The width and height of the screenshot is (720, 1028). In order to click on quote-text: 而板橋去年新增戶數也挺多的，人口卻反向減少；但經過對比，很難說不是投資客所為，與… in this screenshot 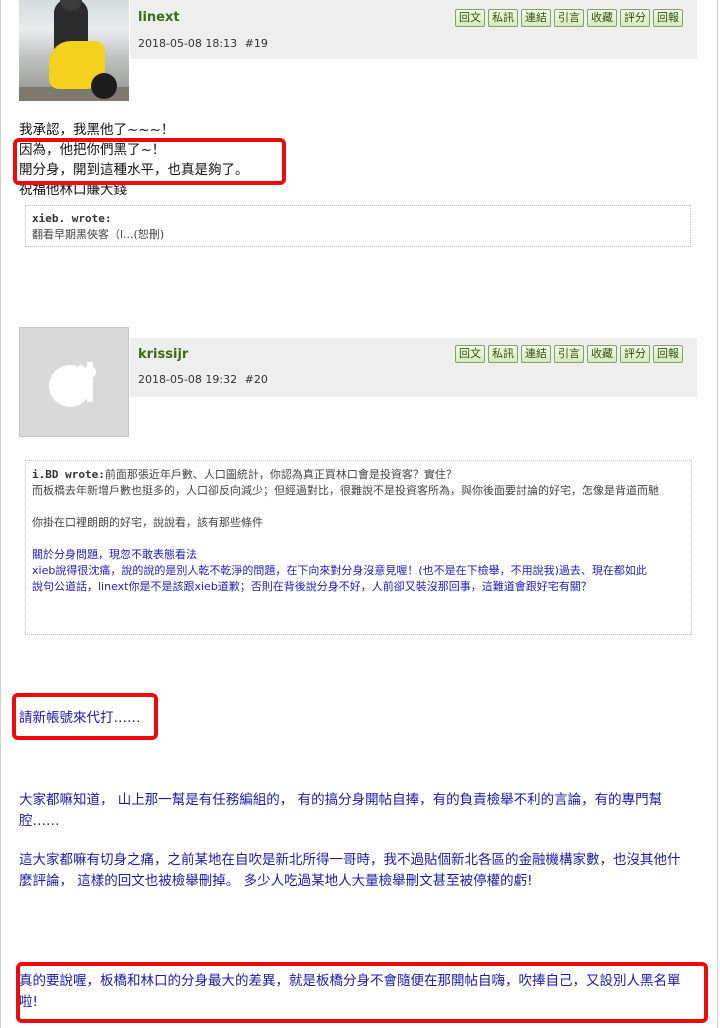, I will do `click(345, 490)`.